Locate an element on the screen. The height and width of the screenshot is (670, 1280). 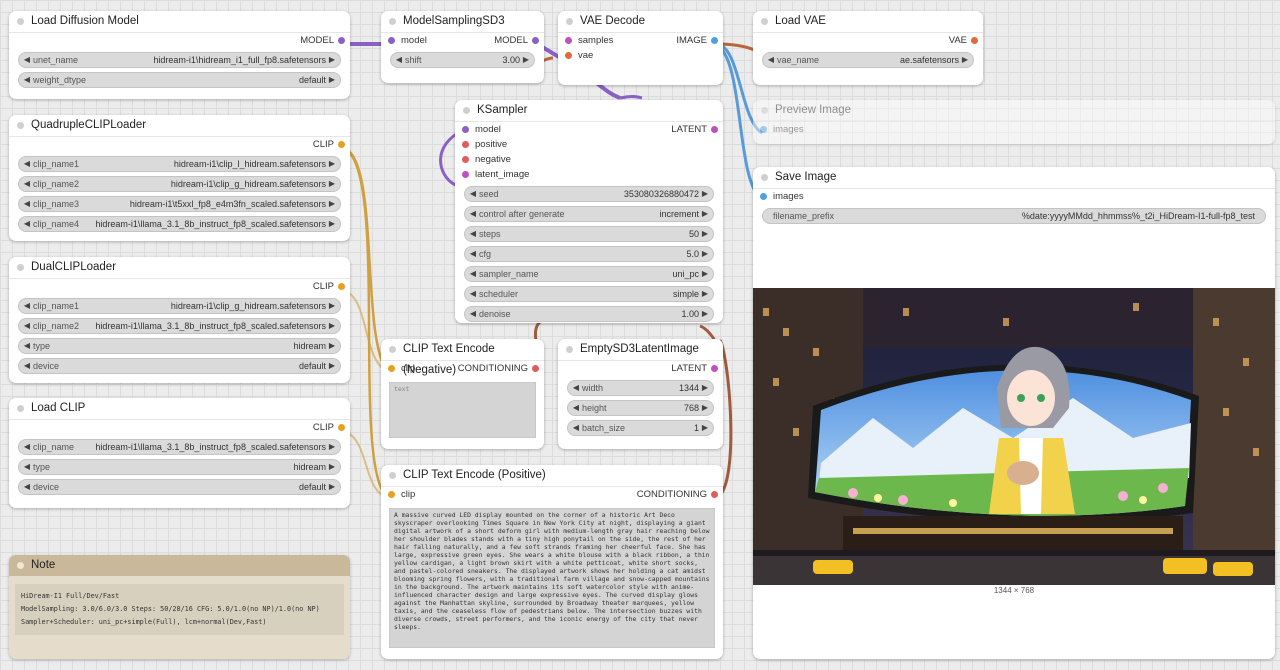
widget-cfg: ◀ cfg 5.0 ▶ is located at coordinates (589, 254).